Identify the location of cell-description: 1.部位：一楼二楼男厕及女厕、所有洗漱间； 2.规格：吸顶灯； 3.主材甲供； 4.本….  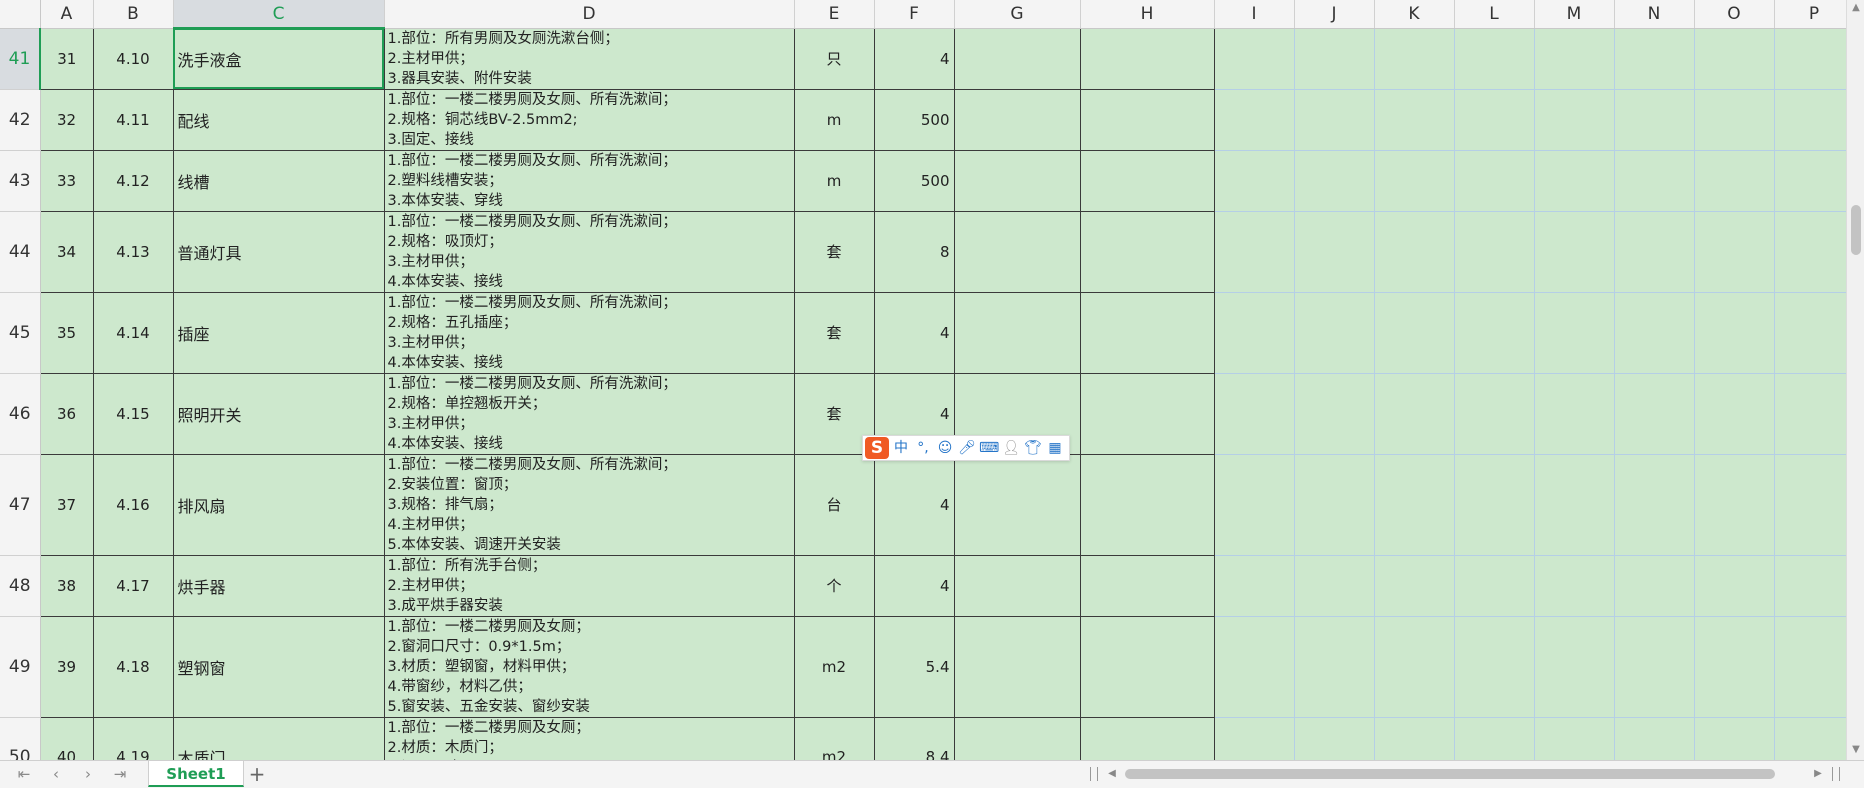
(589, 251).